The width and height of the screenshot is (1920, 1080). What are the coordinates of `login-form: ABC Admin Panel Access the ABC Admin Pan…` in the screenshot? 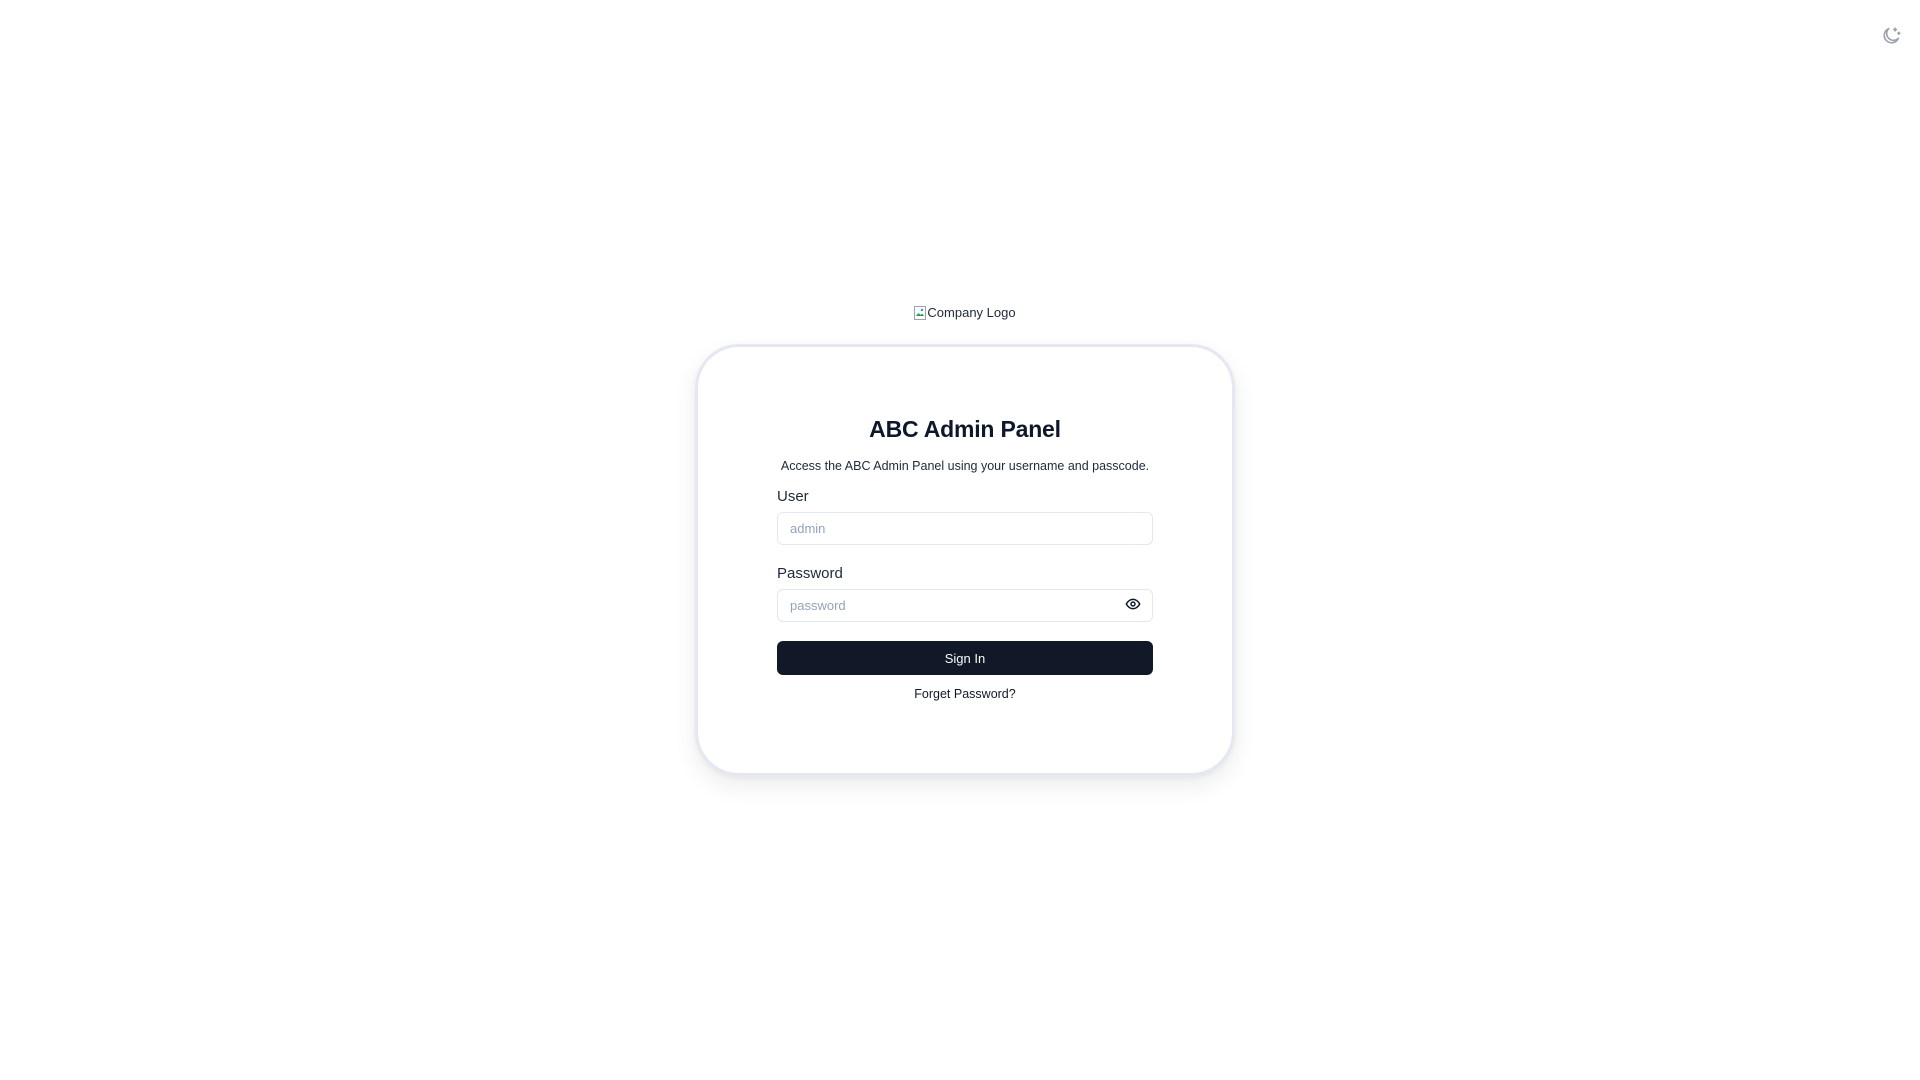 It's located at (965, 558).